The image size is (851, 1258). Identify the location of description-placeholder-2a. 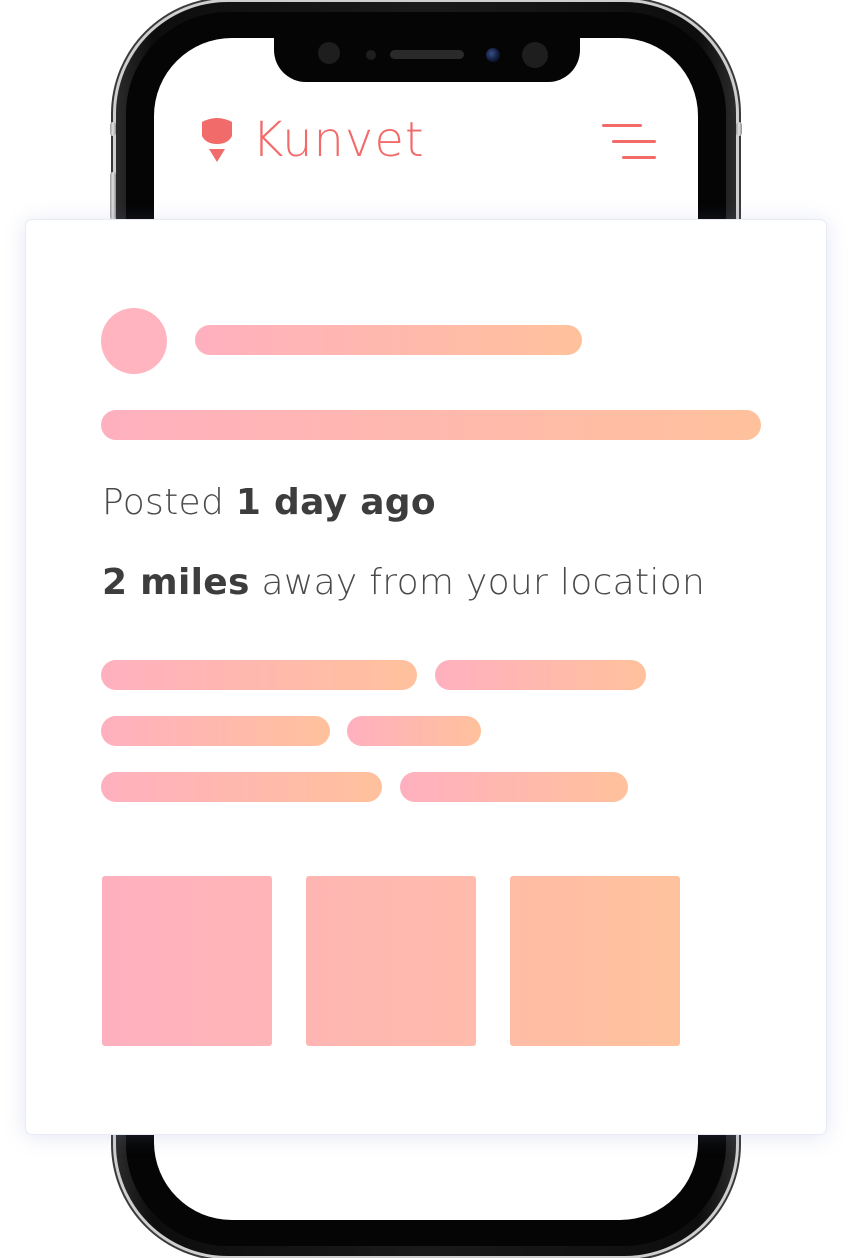
(215, 731).